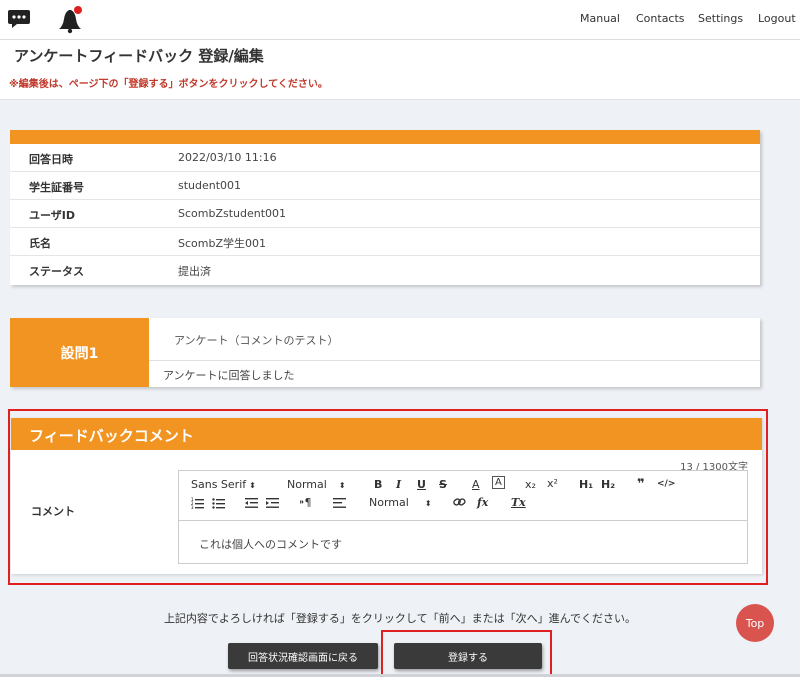  What do you see at coordinates (56, 187) in the screenshot?
I see `info-label: 学生証番号` at bounding box center [56, 187].